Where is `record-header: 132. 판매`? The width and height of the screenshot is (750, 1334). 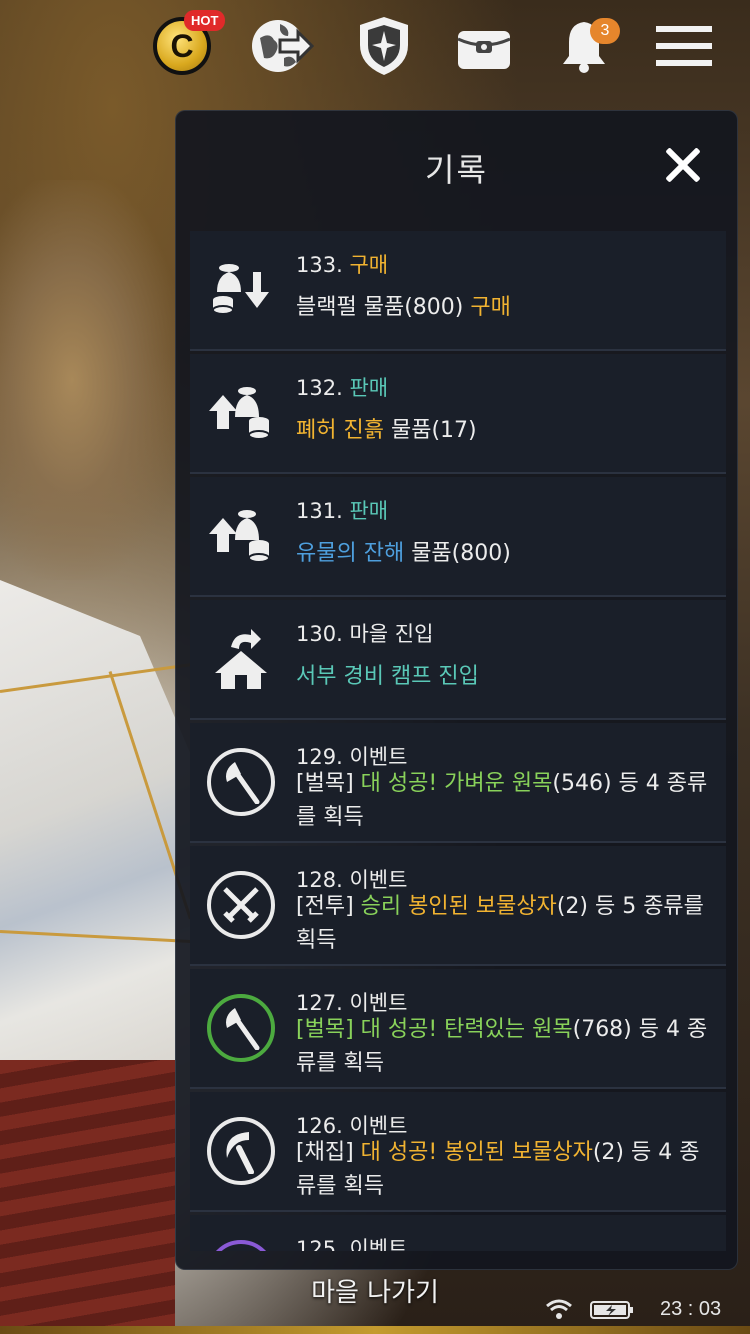 record-header: 132. 판매 is located at coordinates (342, 387).